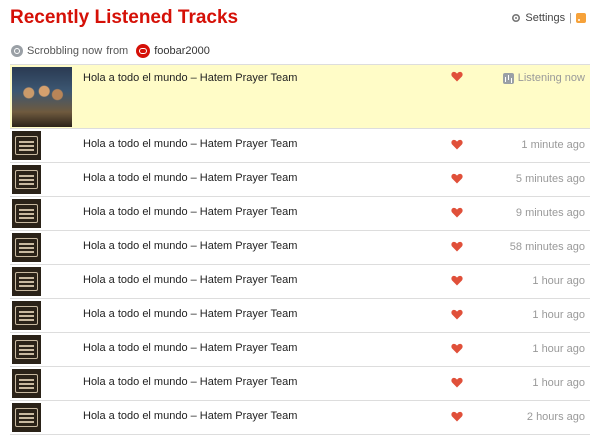 The width and height of the screenshot is (600, 444). Describe the element at coordinates (550, 179) in the screenshot. I see `timestamp: 5 minutes ago` at that location.